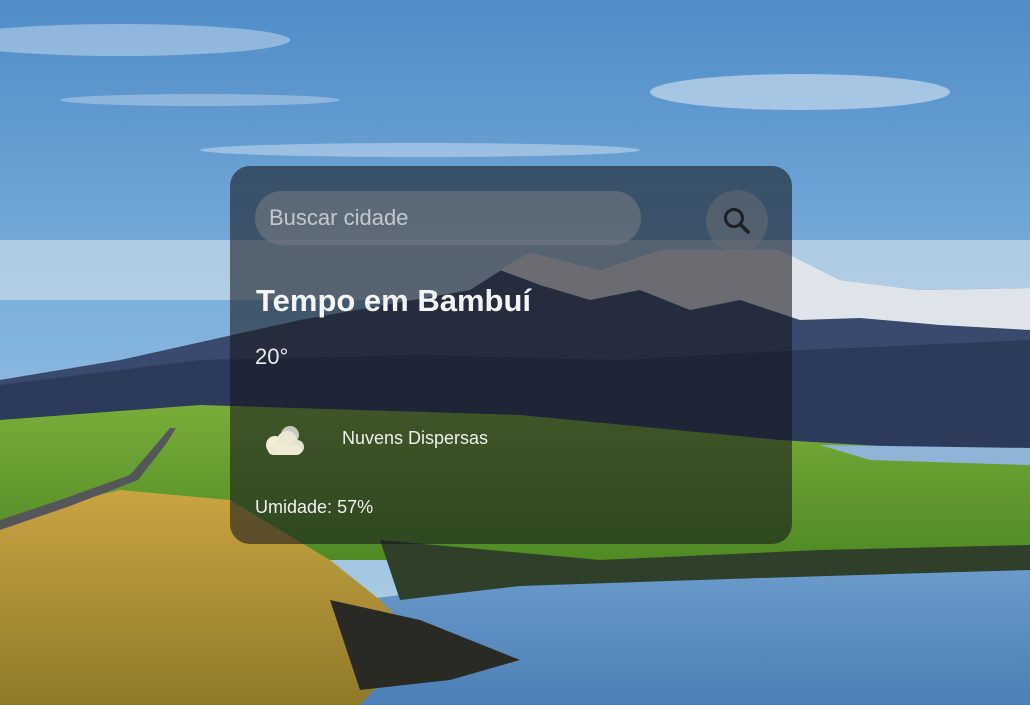 Image resolution: width=1030 pixels, height=705 pixels. What do you see at coordinates (332, 300) in the screenshot?
I see `title-prefix: Tempo em` at bounding box center [332, 300].